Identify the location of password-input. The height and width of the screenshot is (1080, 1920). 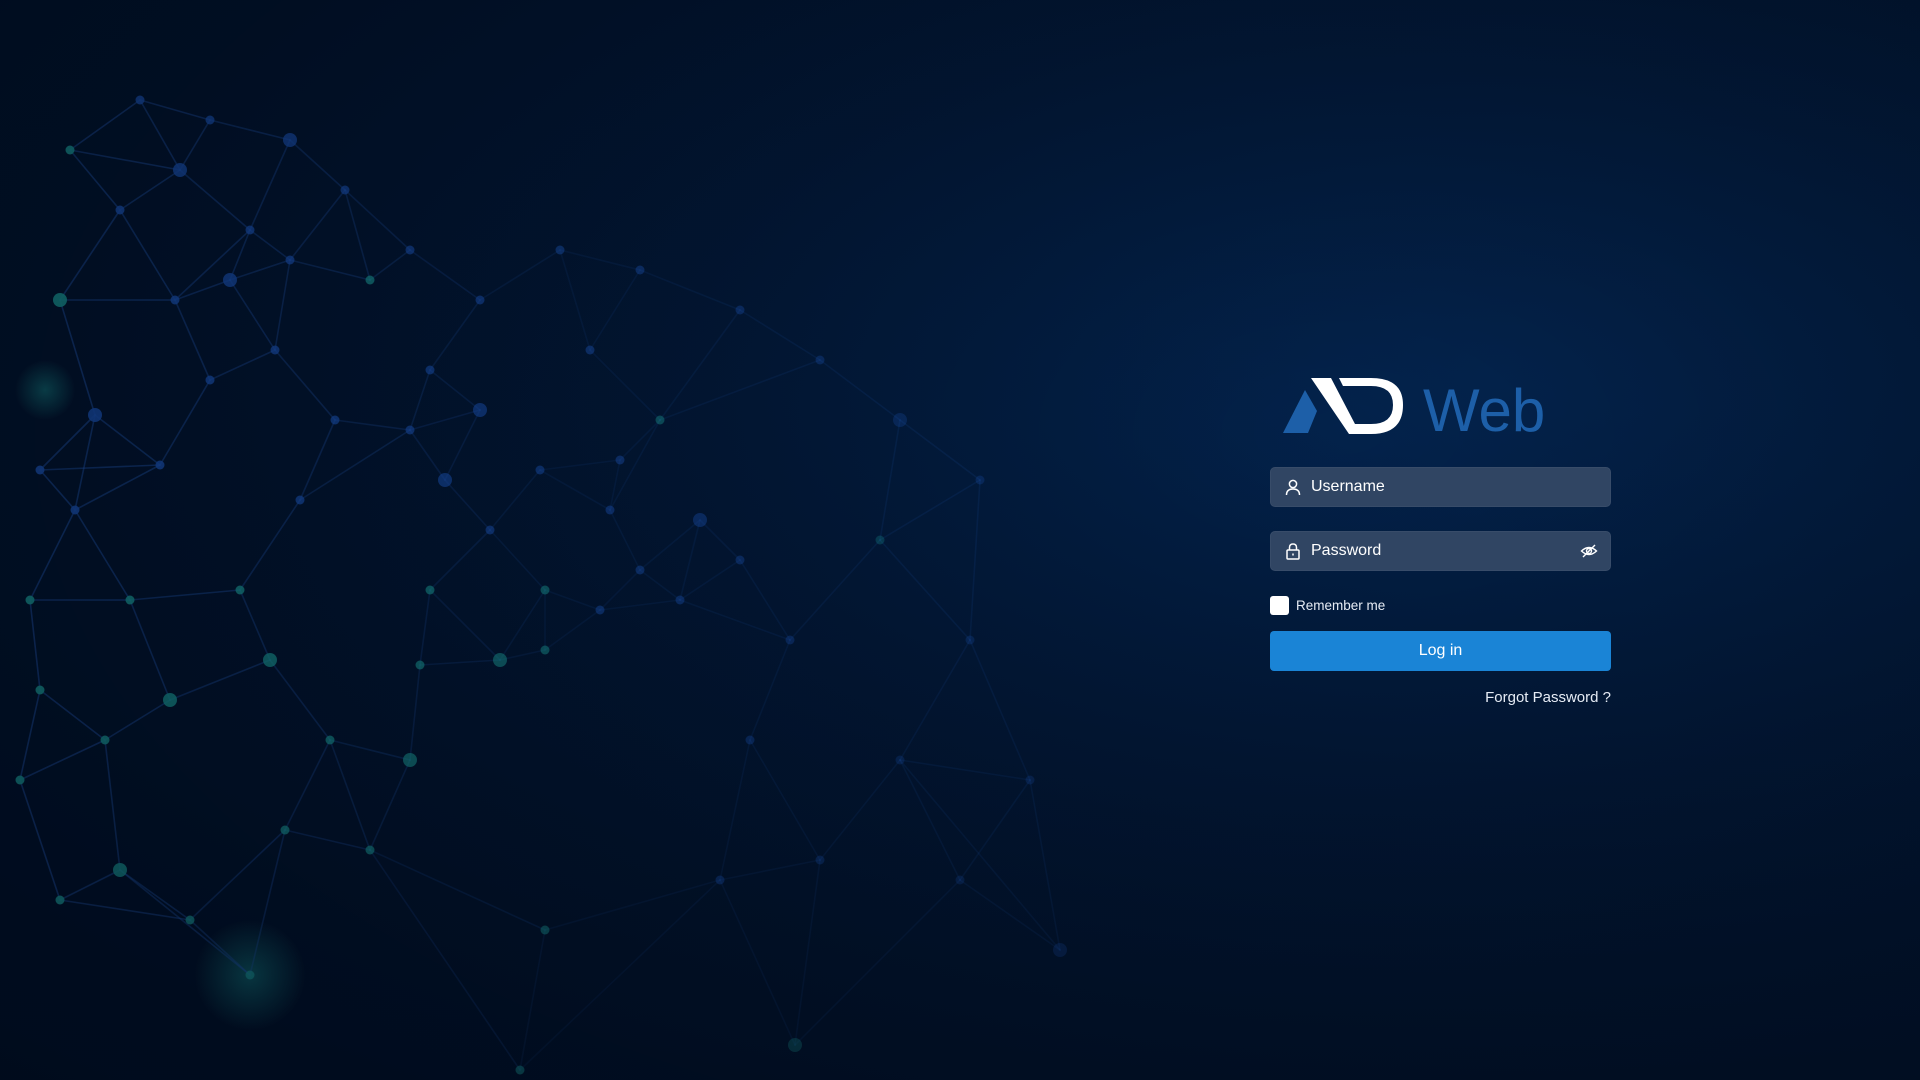
(1442, 551).